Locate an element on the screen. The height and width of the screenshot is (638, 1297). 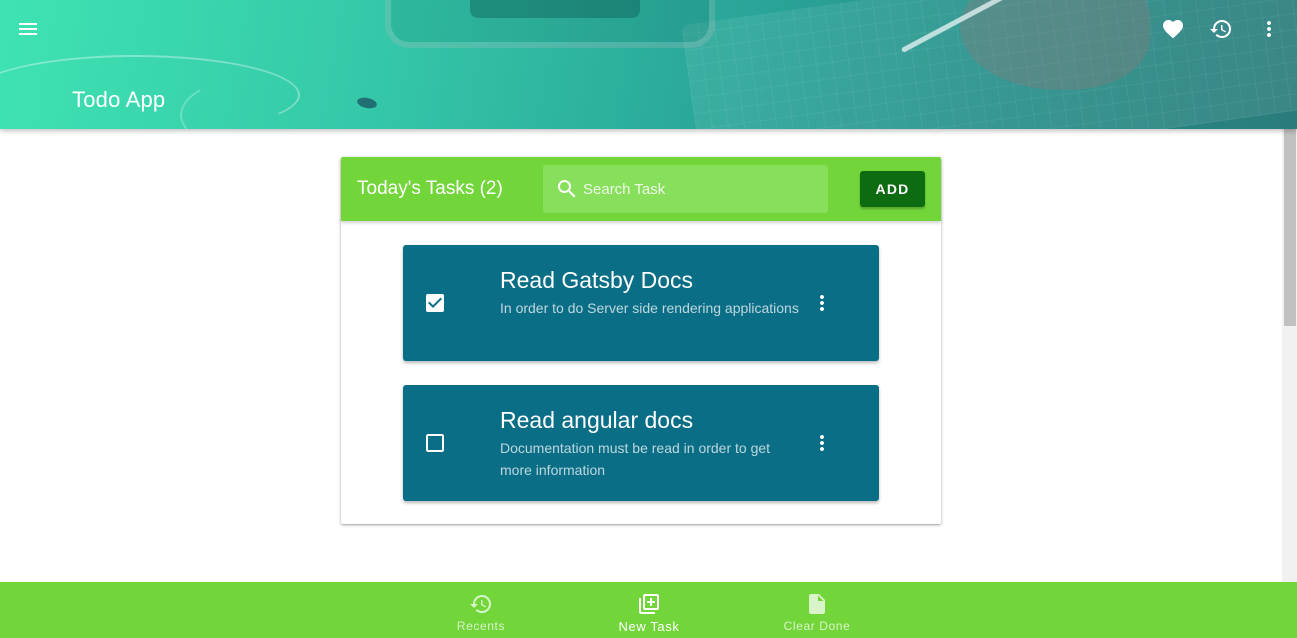
note-icon is located at coordinates (817, 604).